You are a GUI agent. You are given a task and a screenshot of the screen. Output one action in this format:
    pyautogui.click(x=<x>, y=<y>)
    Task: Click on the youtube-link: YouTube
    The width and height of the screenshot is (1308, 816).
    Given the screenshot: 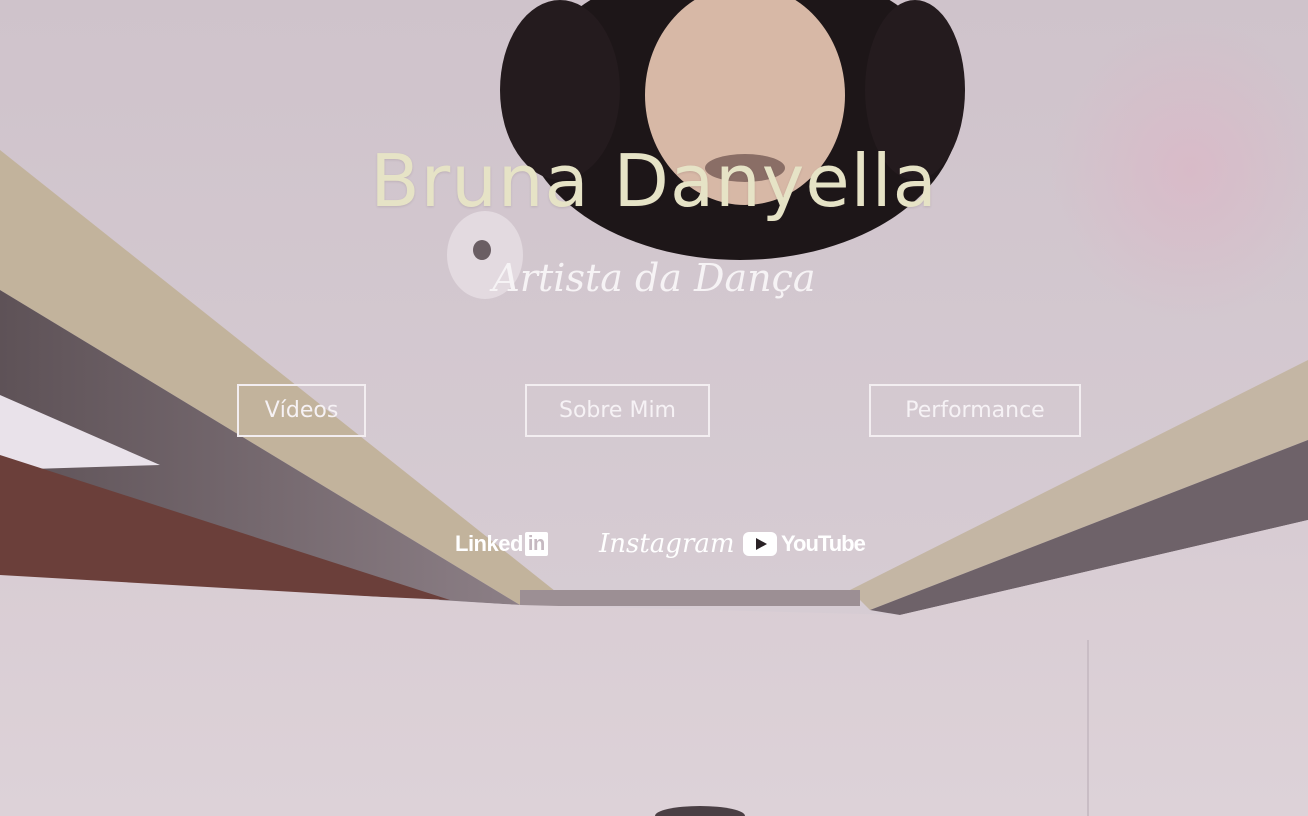 What is the action you would take?
    pyautogui.click(x=804, y=544)
    